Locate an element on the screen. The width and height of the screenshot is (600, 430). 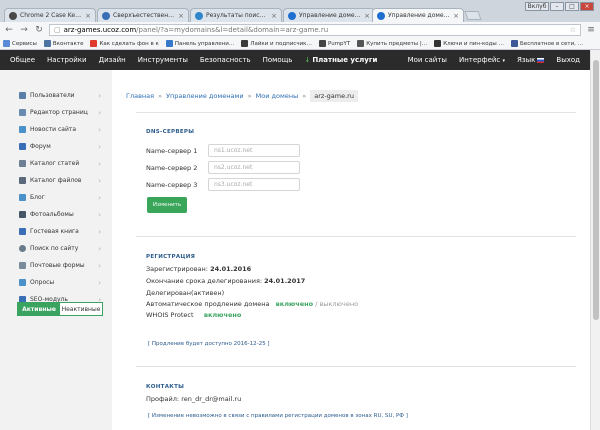
nameserver-3-input: ns3.ucoz.net is located at coordinates (254, 184).